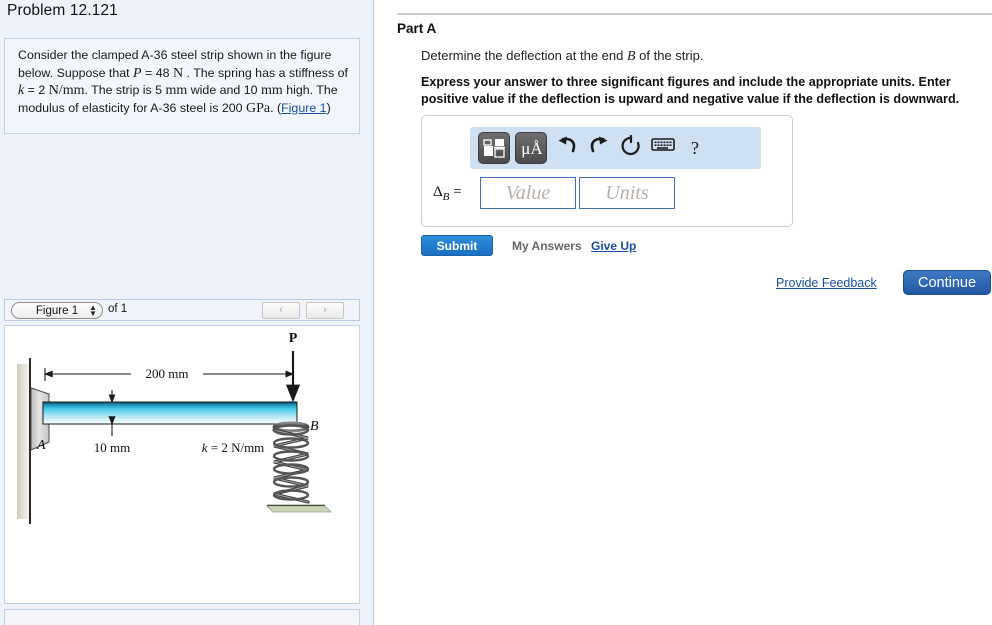 This screenshot has width=992, height=625. What do you see at coordinates (112, 447) in the screenshot?
I see `dim-height-label: 10 mm` at bounding box center [112, 447].